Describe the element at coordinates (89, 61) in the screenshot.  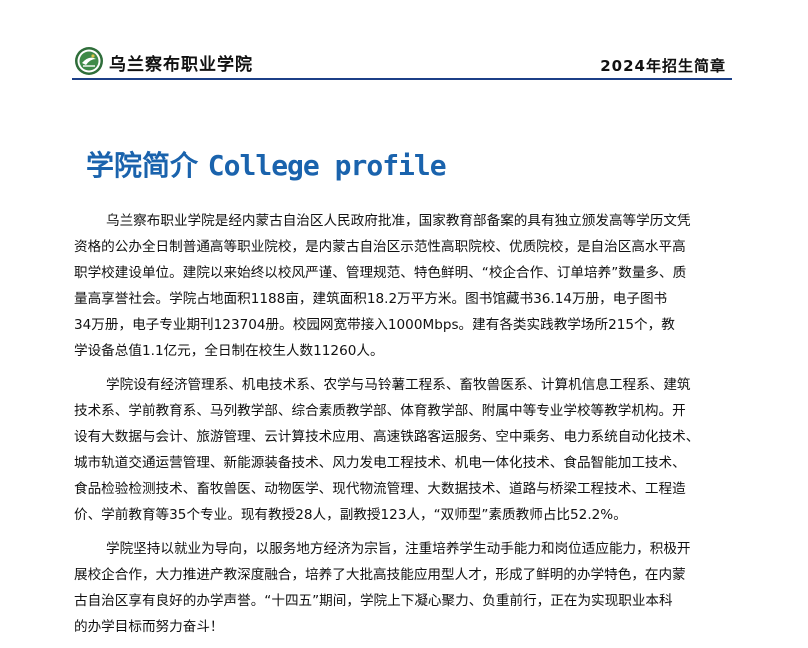
I see `school-emblem-icon` at that location.